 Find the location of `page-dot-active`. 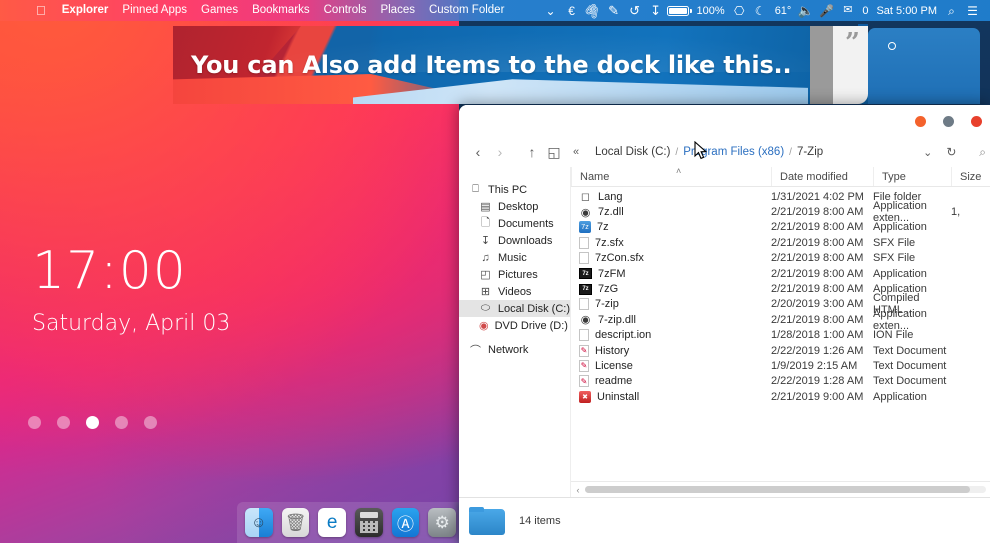

page-dot-active is located at coordinates (92, 422).